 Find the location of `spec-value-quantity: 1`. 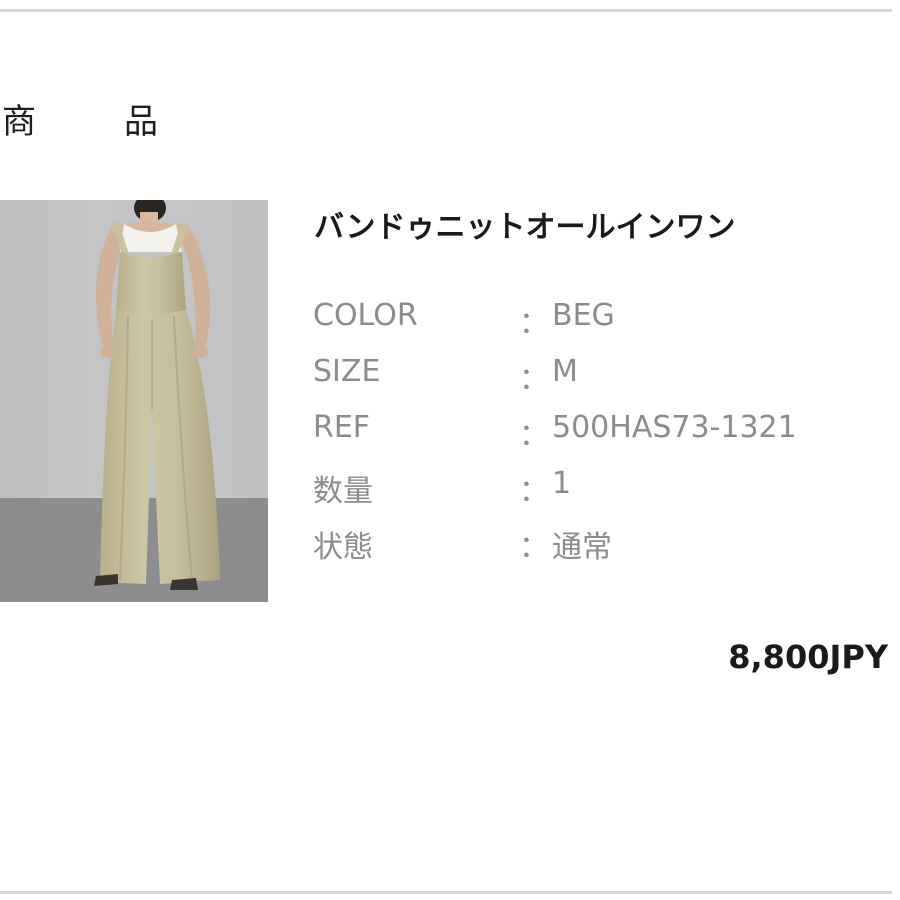

spec-value-quantity: 1 is located at coordinates (562, 483).